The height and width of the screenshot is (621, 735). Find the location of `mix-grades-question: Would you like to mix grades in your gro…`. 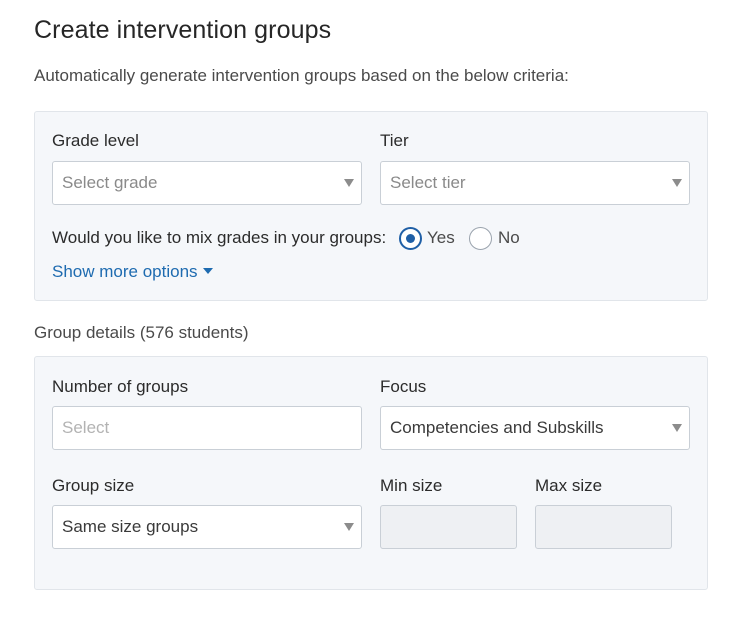

mix-grades-question: Would you like to mix grades in your gro… is located at coordinates (219, 237).